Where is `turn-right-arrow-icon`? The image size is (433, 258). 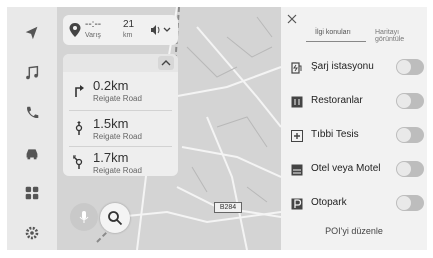
turn-right-arrow-icon is located at coordinates (79, 91).